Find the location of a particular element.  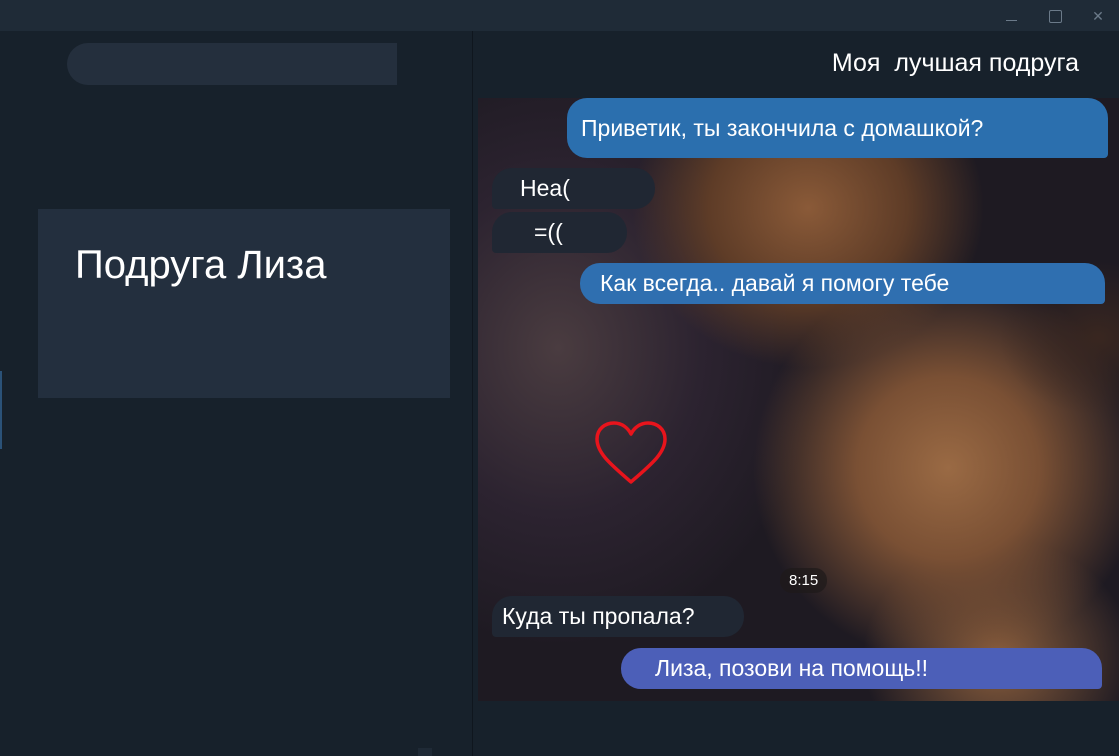

message-bubble-outgoing: Приветик, ты закончила с домашкой? is located at coordinates (837, 128).